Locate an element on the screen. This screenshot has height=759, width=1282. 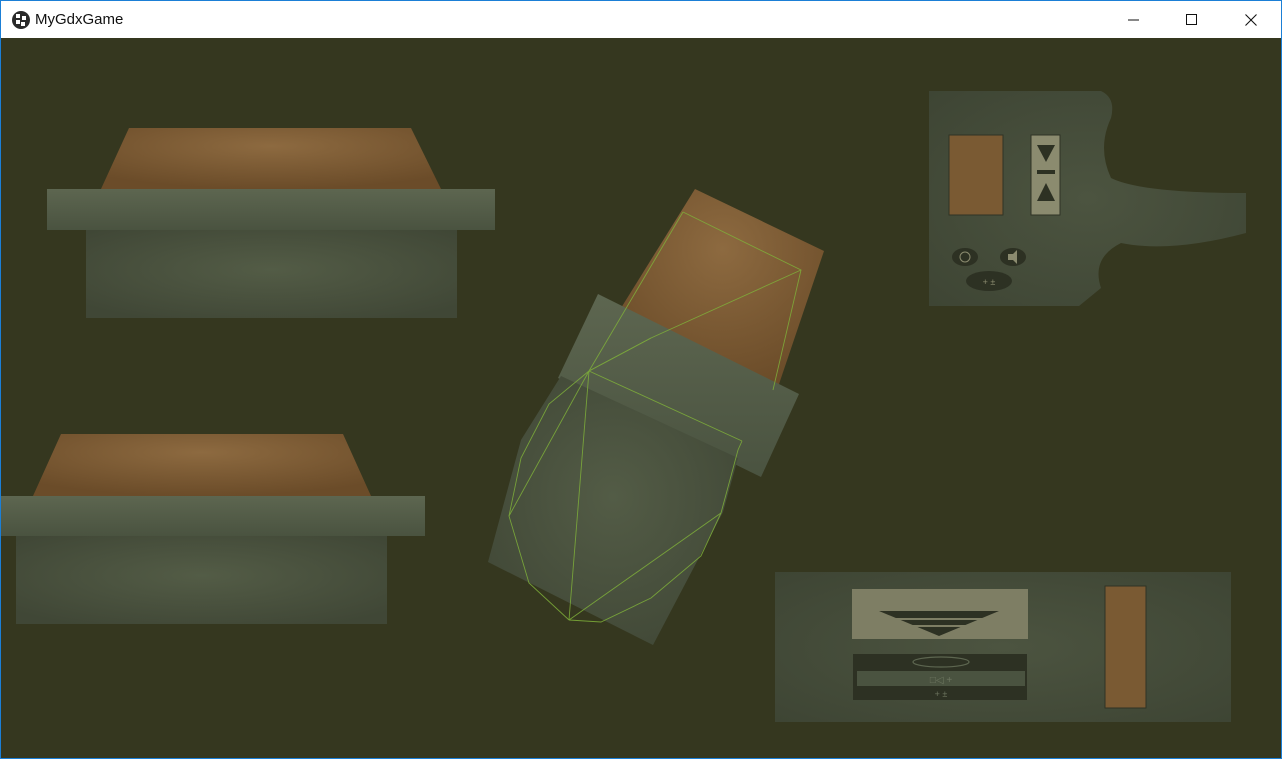
maximize-button is located at coordinates (1192, 19).